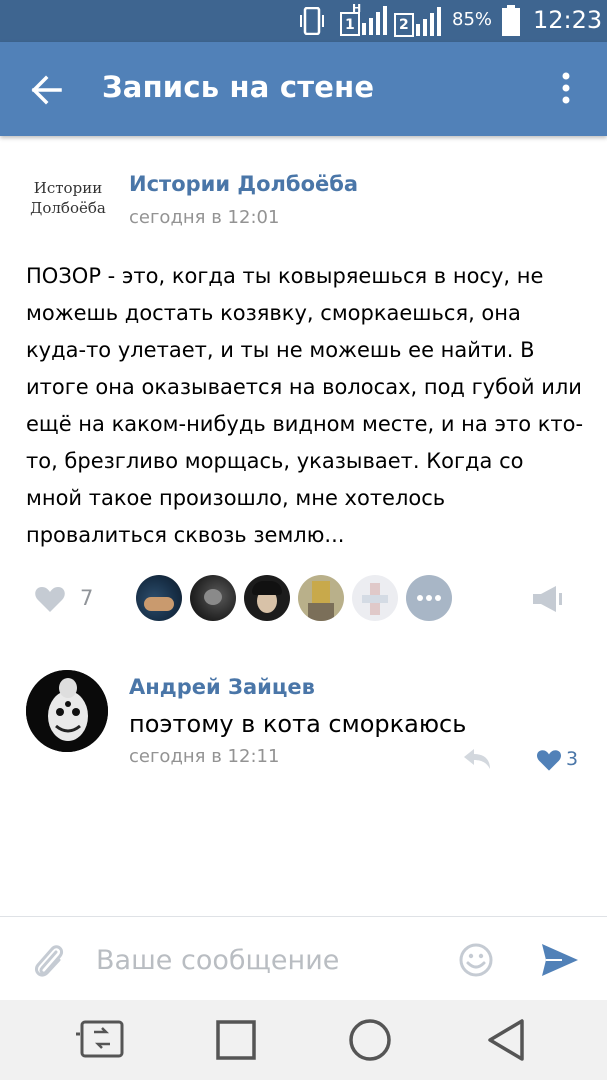 The width and height of the screenshot is (607, 1080). Describe the element at coordinates (568, 20) in the screenshot. I see `clock: 12:23` at that location.